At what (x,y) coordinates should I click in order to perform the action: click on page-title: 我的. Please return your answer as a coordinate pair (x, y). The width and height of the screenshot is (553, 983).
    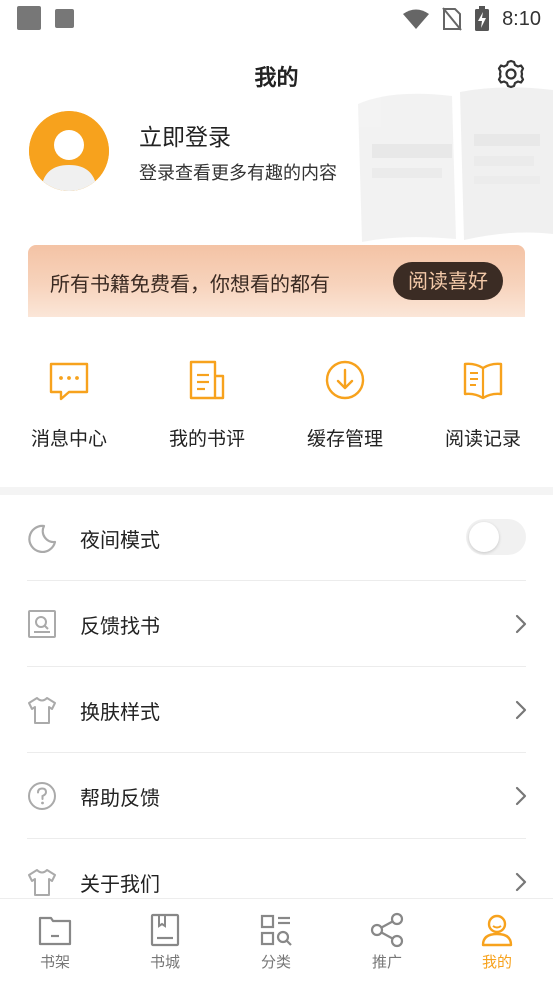
    Looking at the image, I should click on (276, 78).